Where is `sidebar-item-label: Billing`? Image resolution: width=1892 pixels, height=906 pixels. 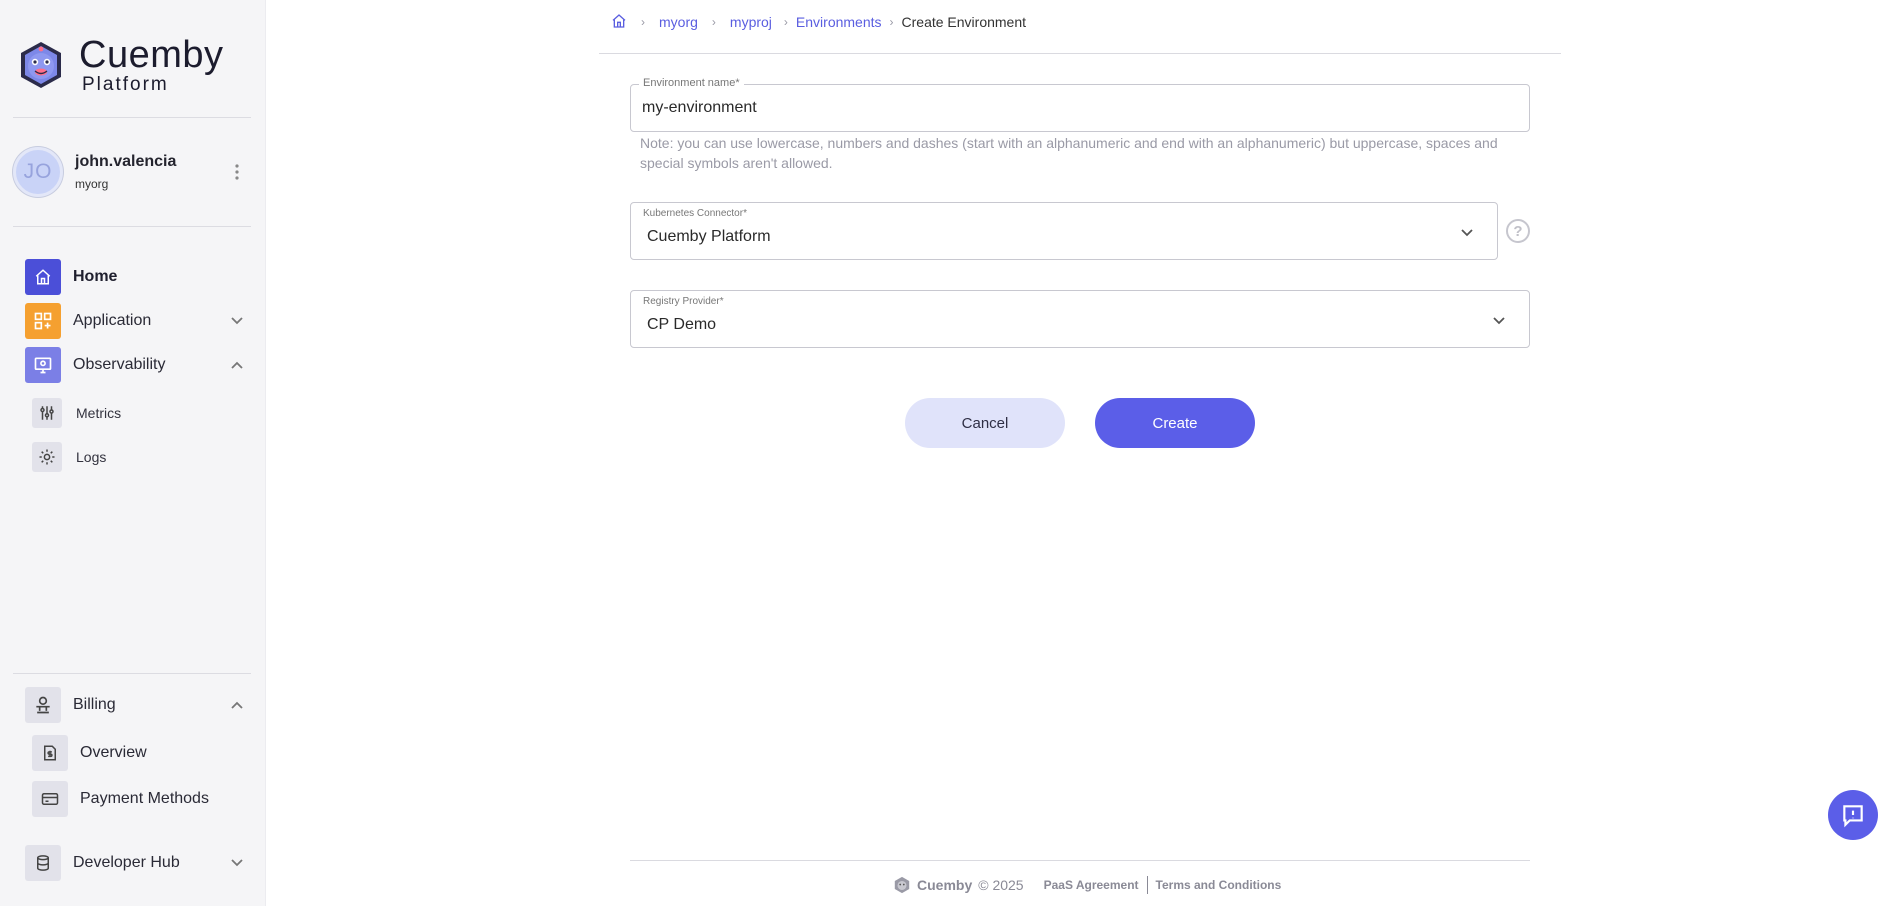
sidebar-item-label: Billing is located at coordinates (94, 704).